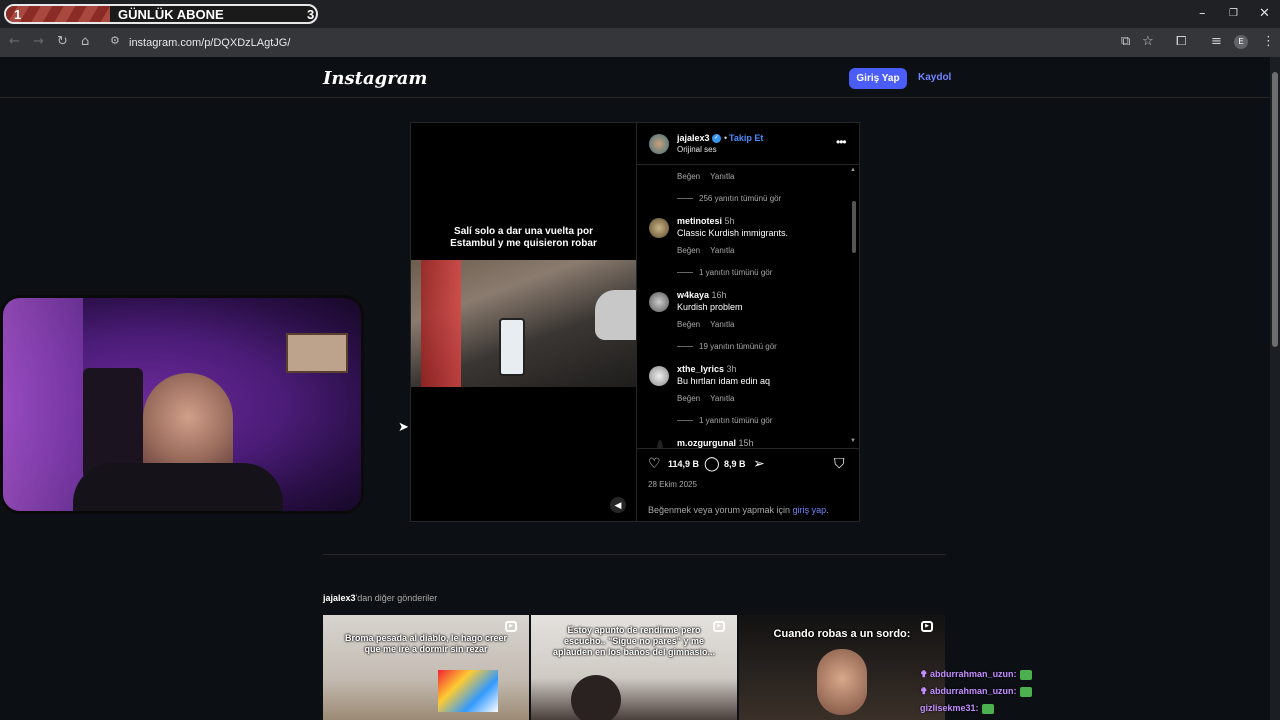 This screenshot has width=1280, height=720. What do you see at coordinates (759, 464) in the screenshot?
I see `share-send-icon: ➢` at bounding box center [759, 464].